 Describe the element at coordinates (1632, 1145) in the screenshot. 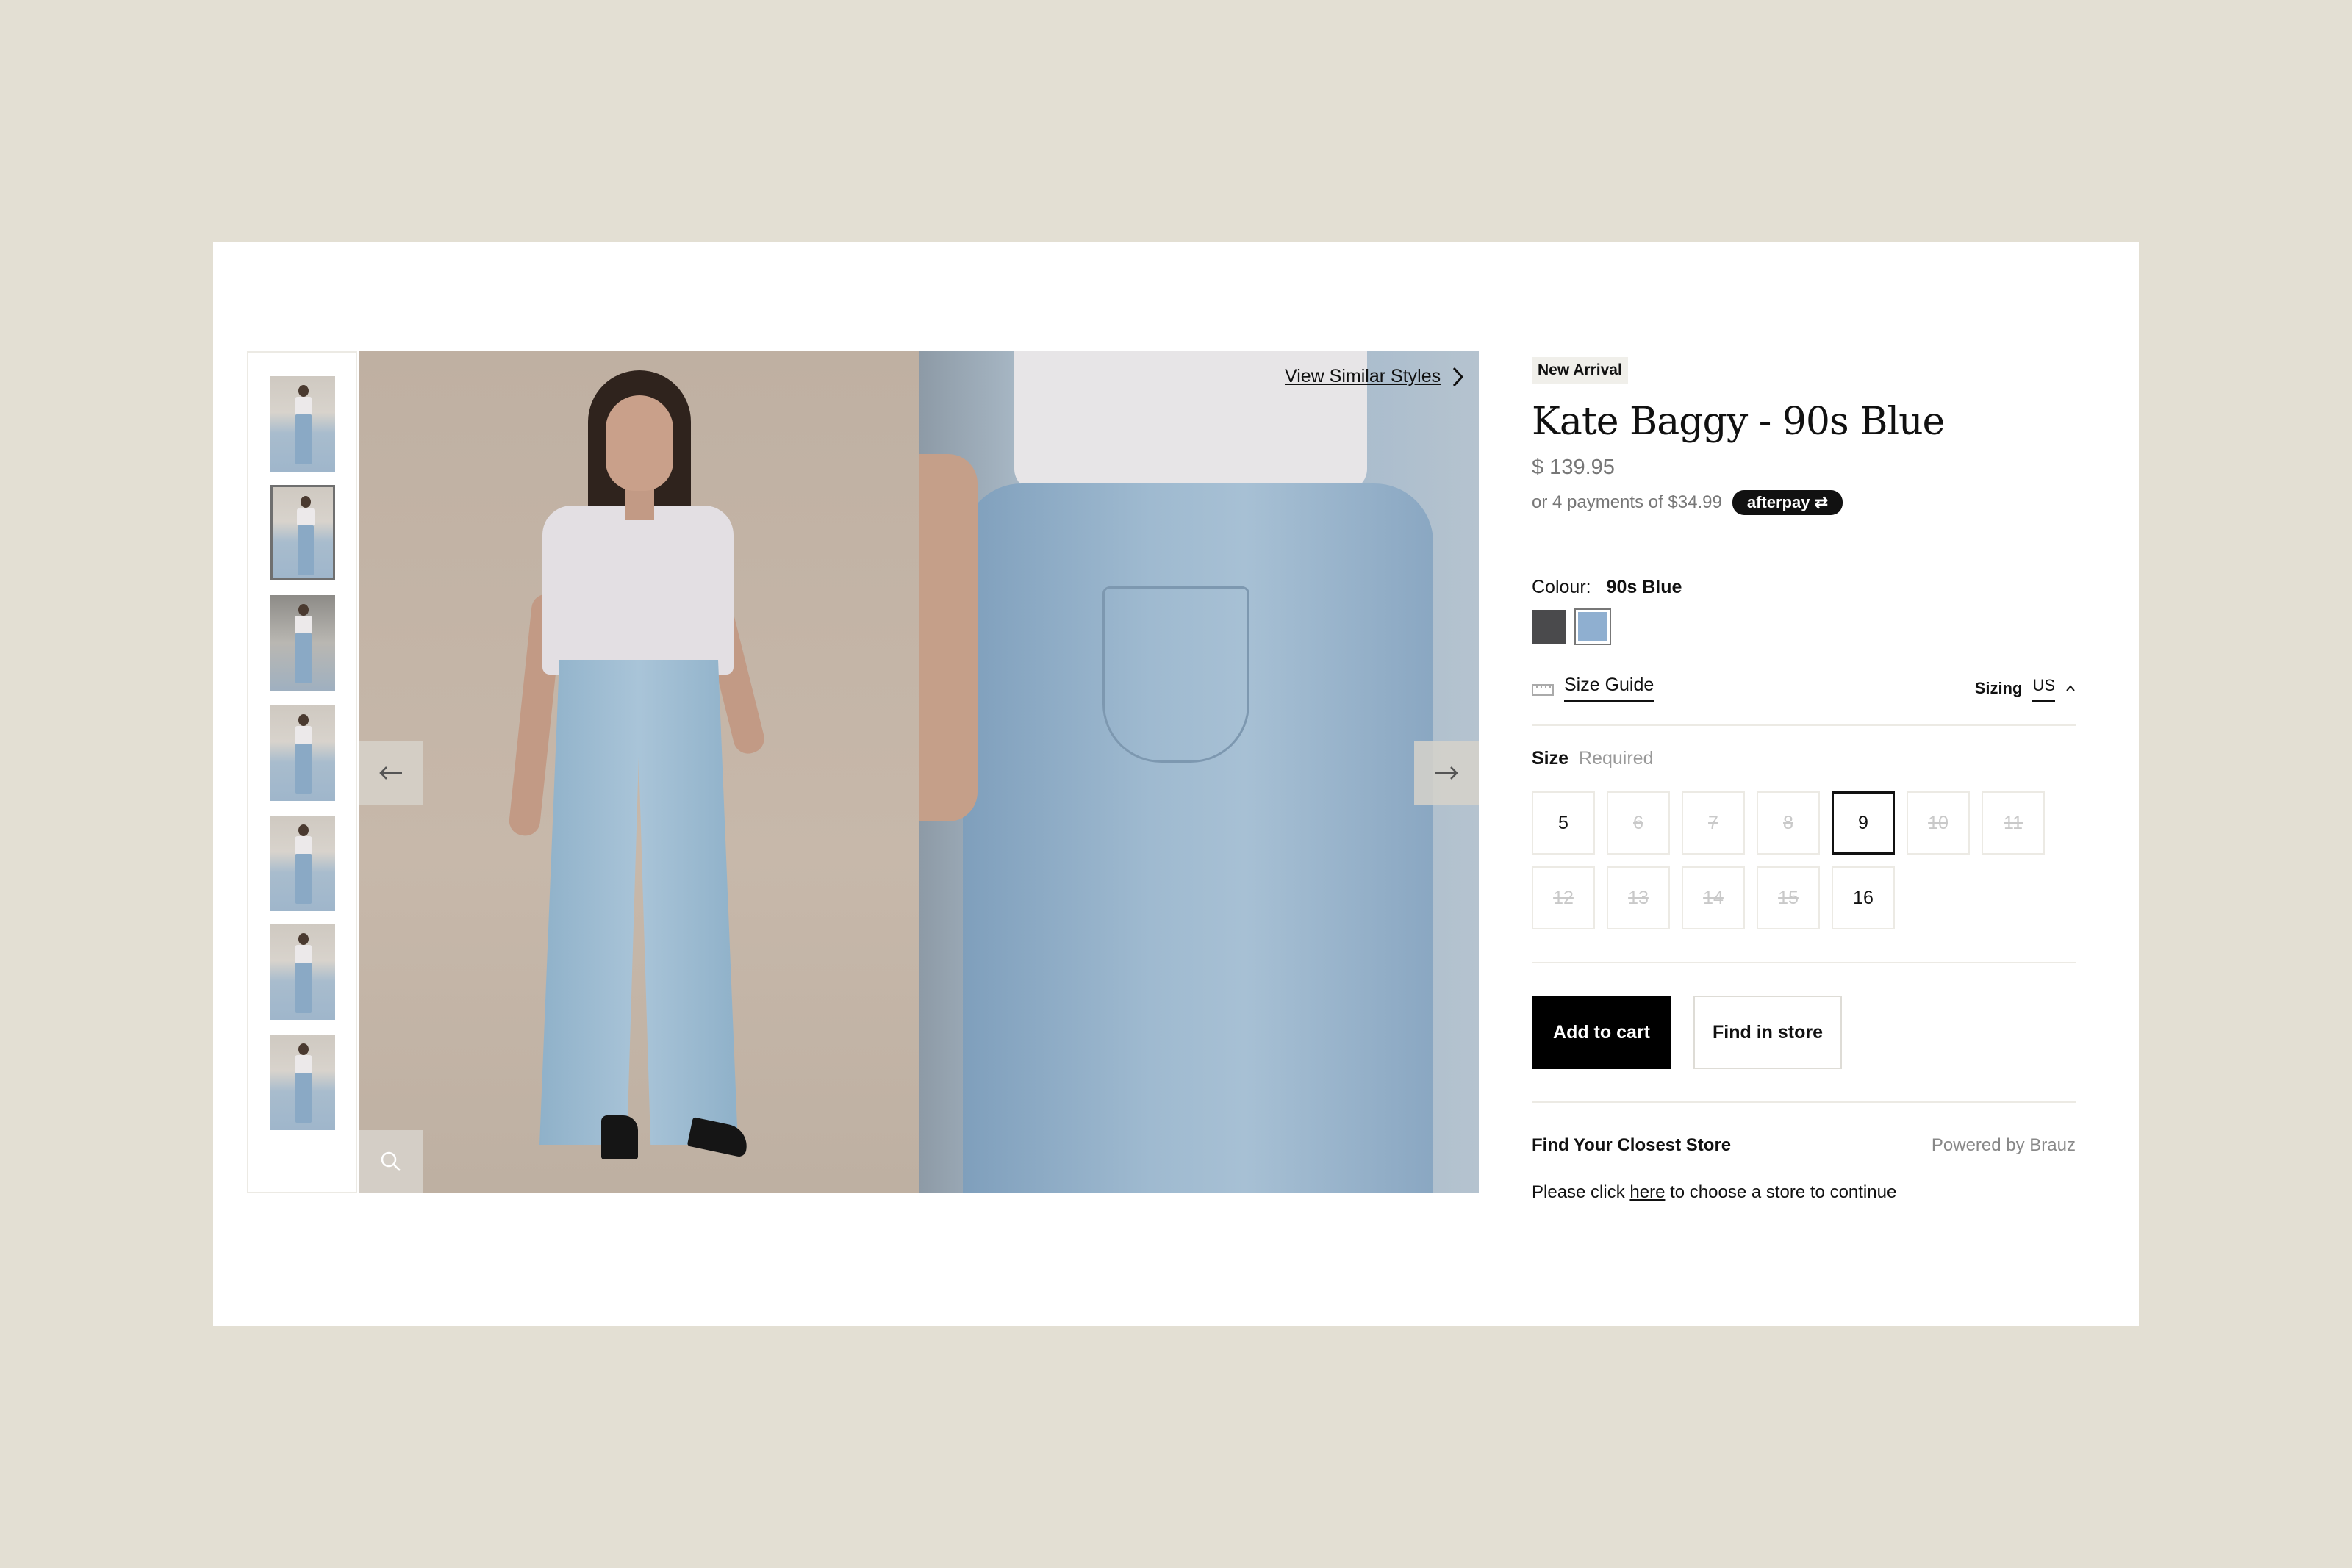

I see `store-finder-title: Find Your Closest Store` at that location.